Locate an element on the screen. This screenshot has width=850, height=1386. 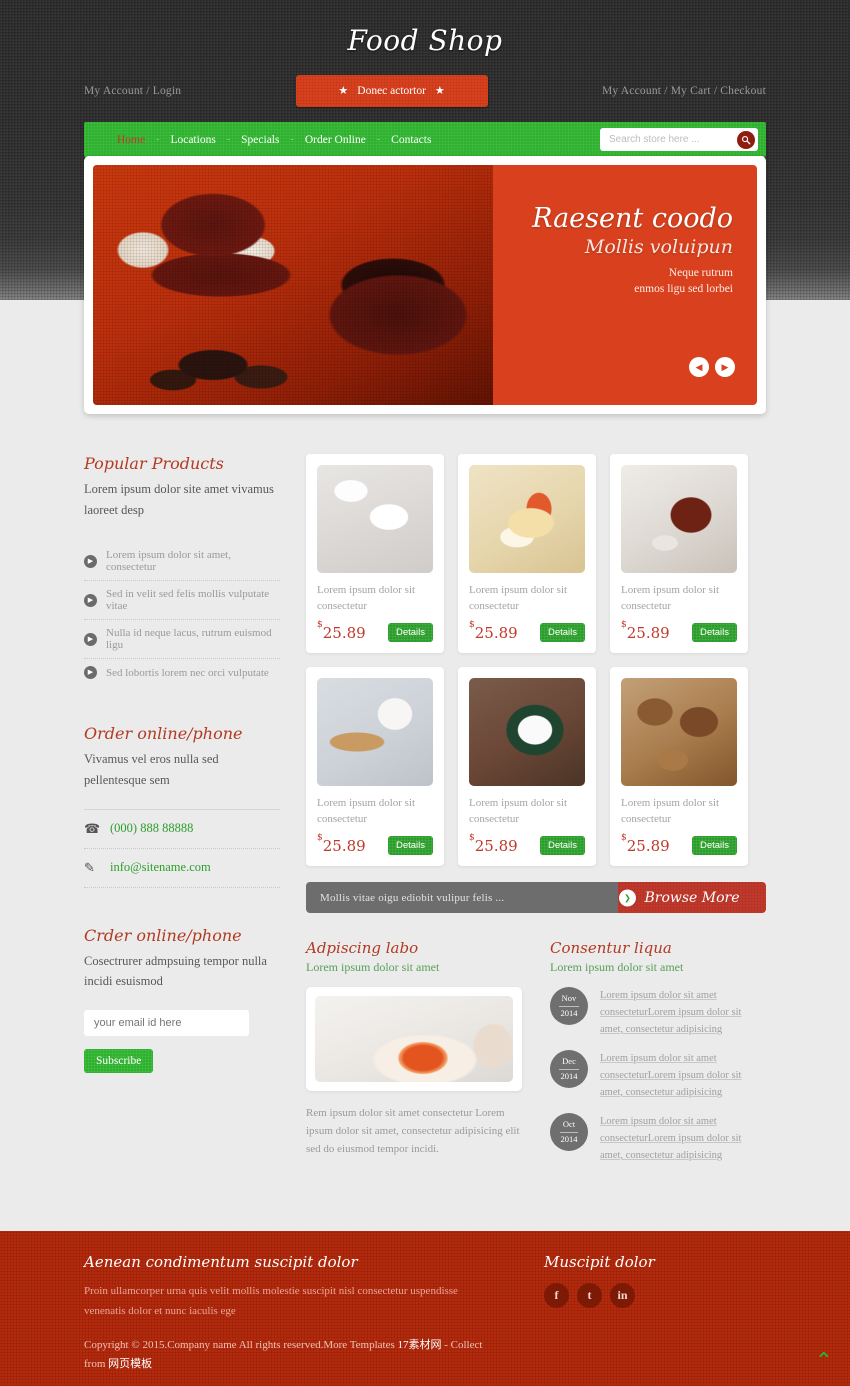
order-online-title: Order online/phone is located at coordinates (163, 734).